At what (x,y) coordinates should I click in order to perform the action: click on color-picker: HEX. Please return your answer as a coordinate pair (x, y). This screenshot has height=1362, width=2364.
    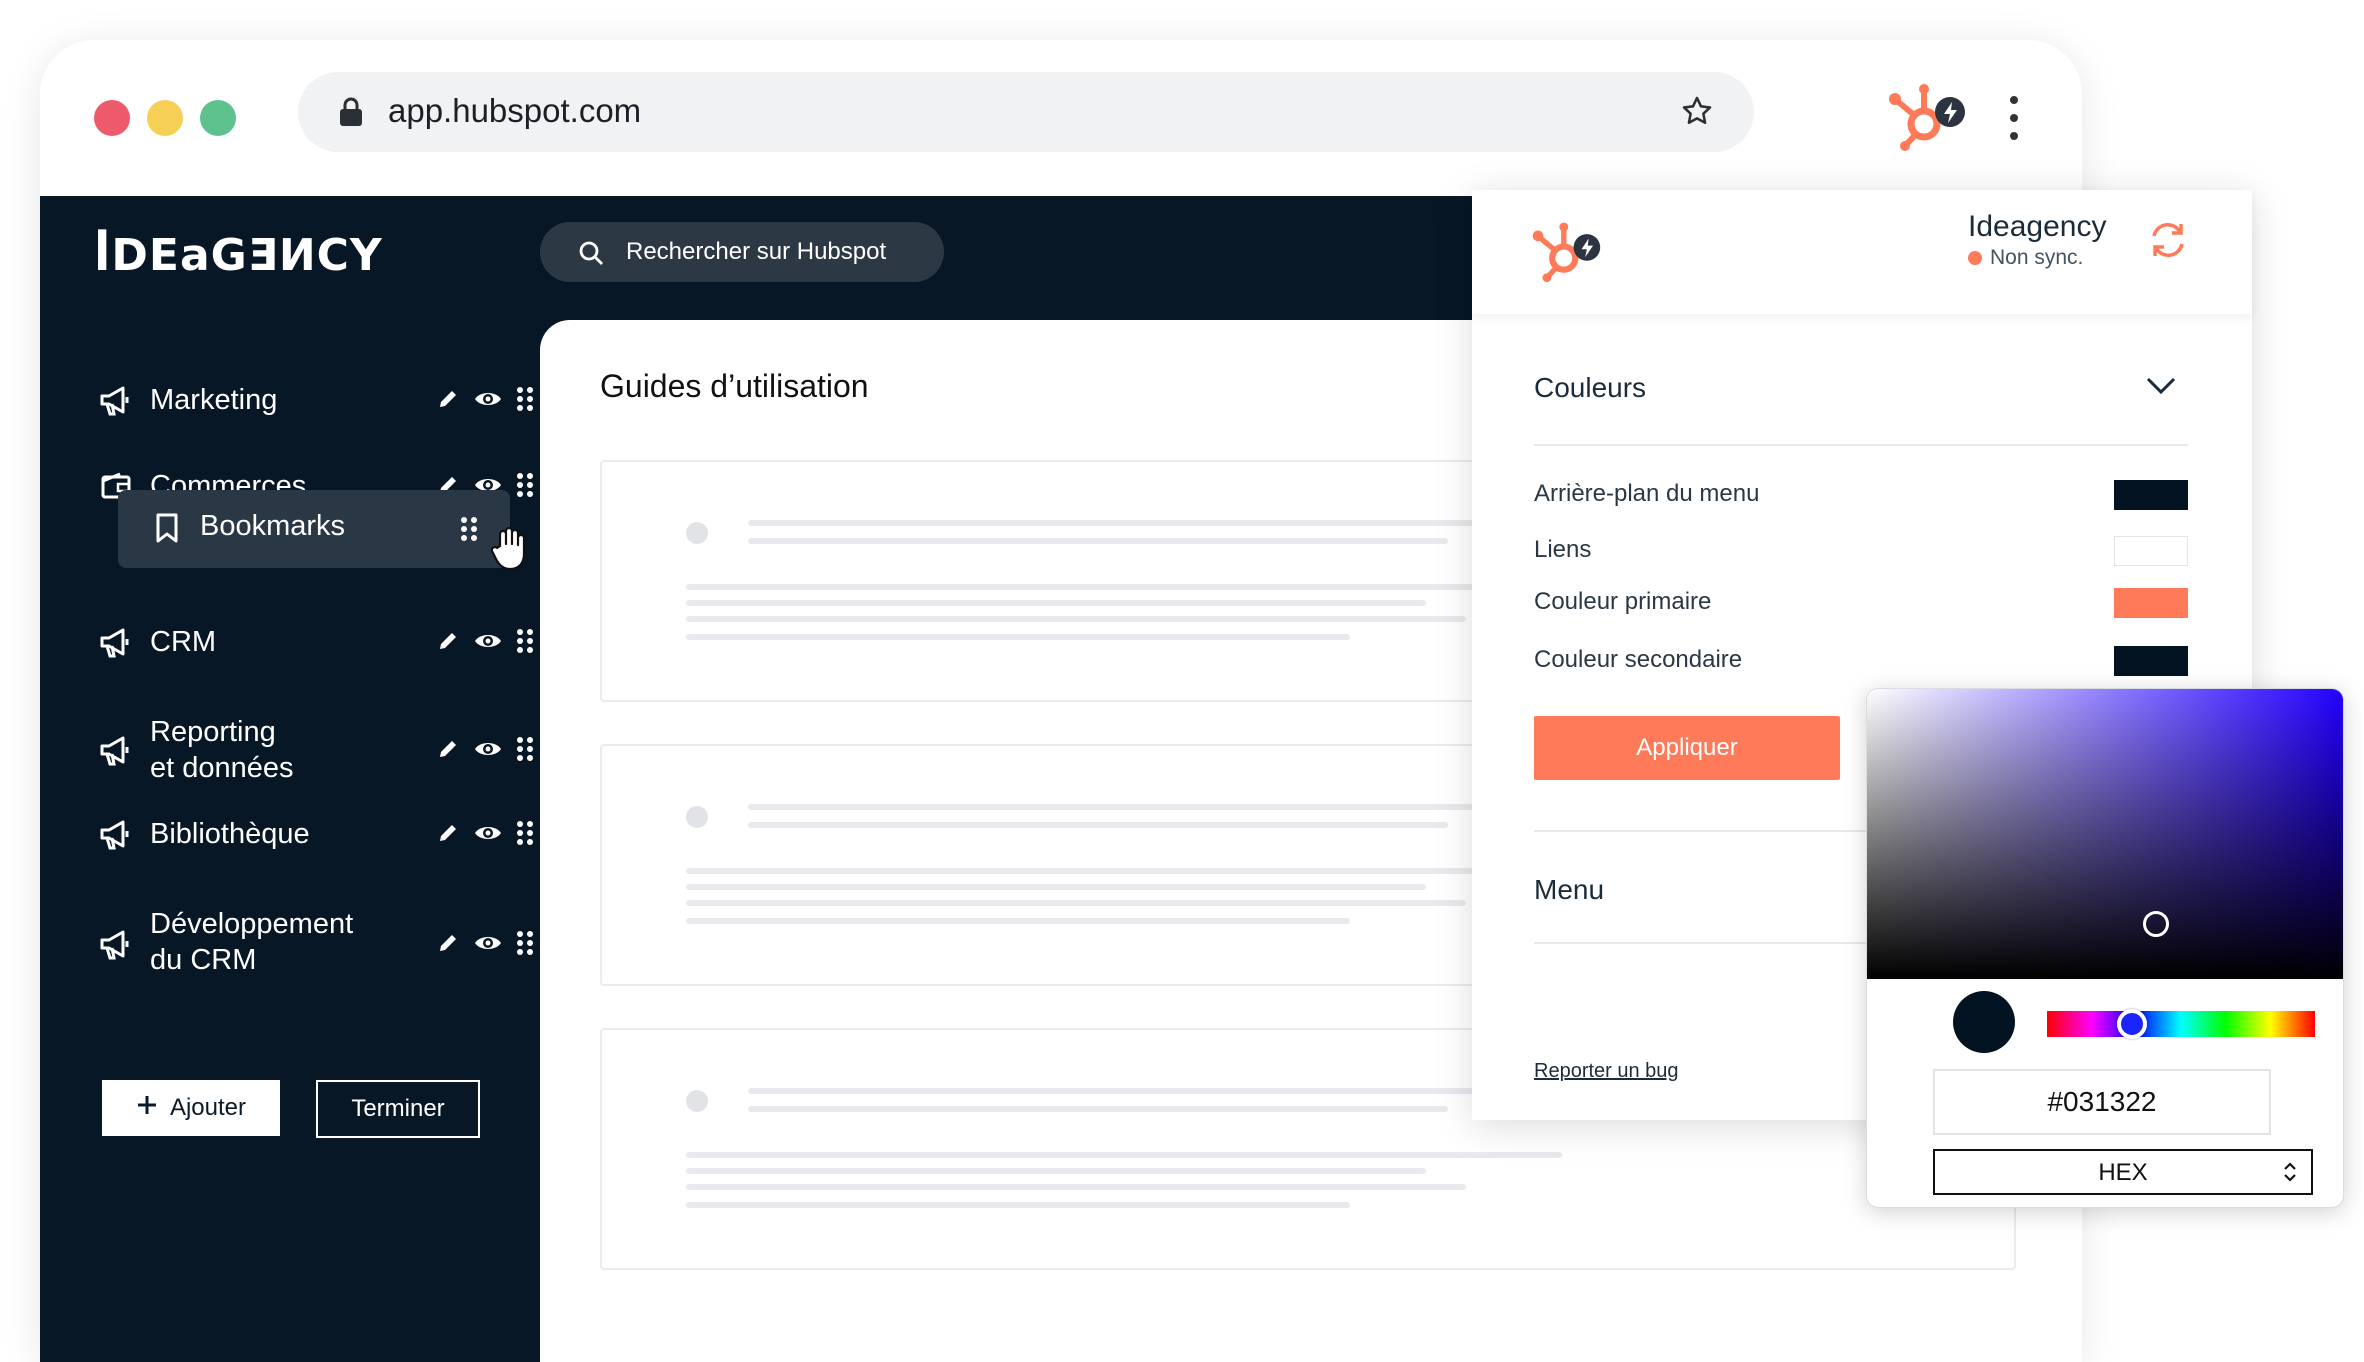
    Looking at the image, I should click on (2105, 948).